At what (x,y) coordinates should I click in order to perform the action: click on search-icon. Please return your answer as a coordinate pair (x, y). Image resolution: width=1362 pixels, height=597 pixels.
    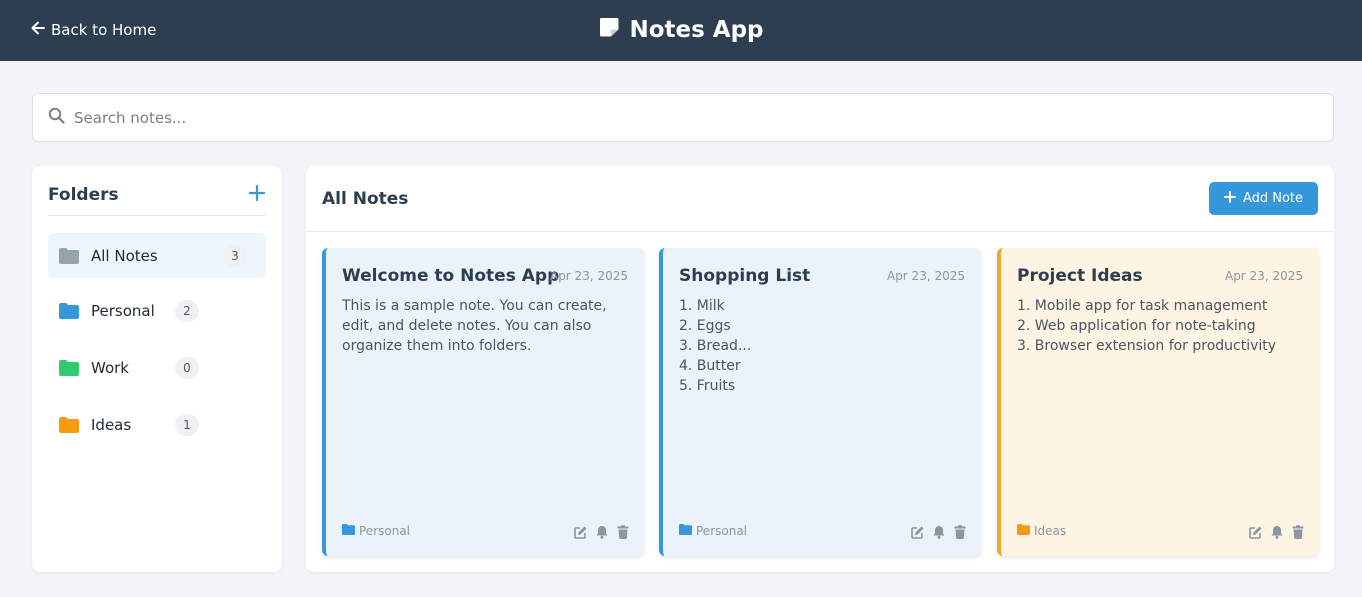
    Looking at the image, I should click on (56, 117).